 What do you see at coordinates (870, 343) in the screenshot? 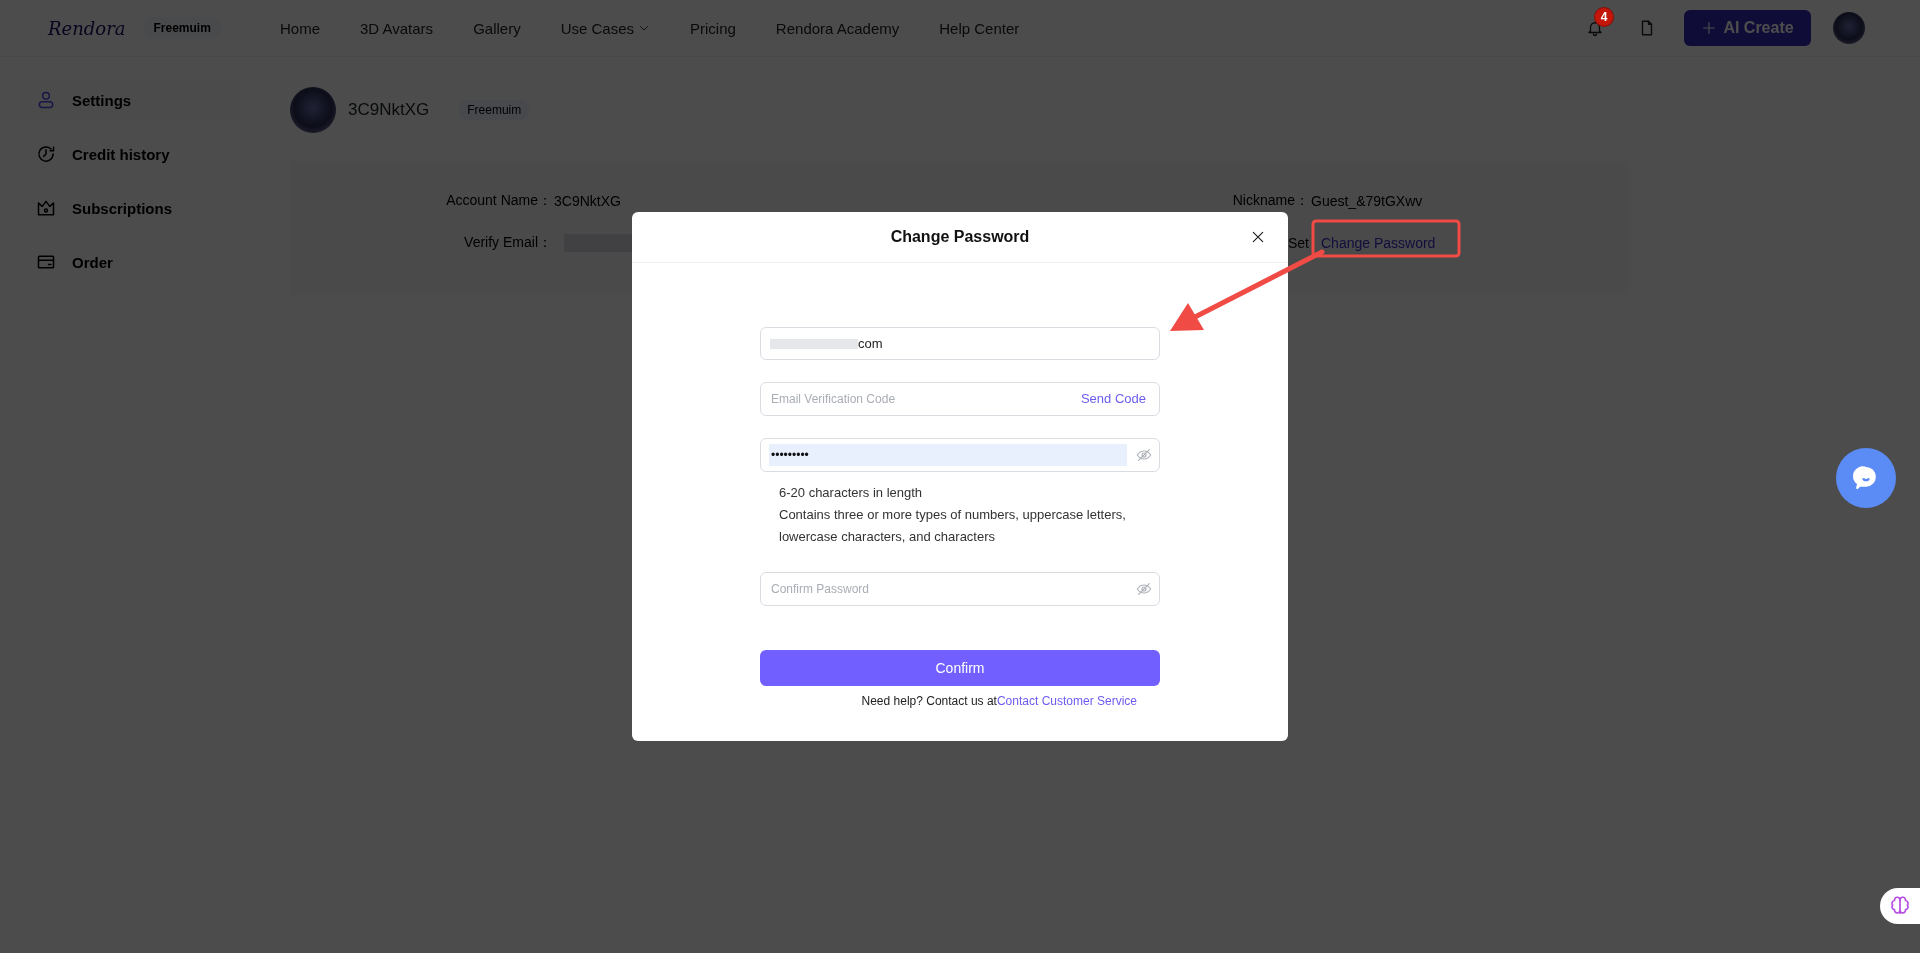
I see `email-value: com` at bounding box center [870, 343].